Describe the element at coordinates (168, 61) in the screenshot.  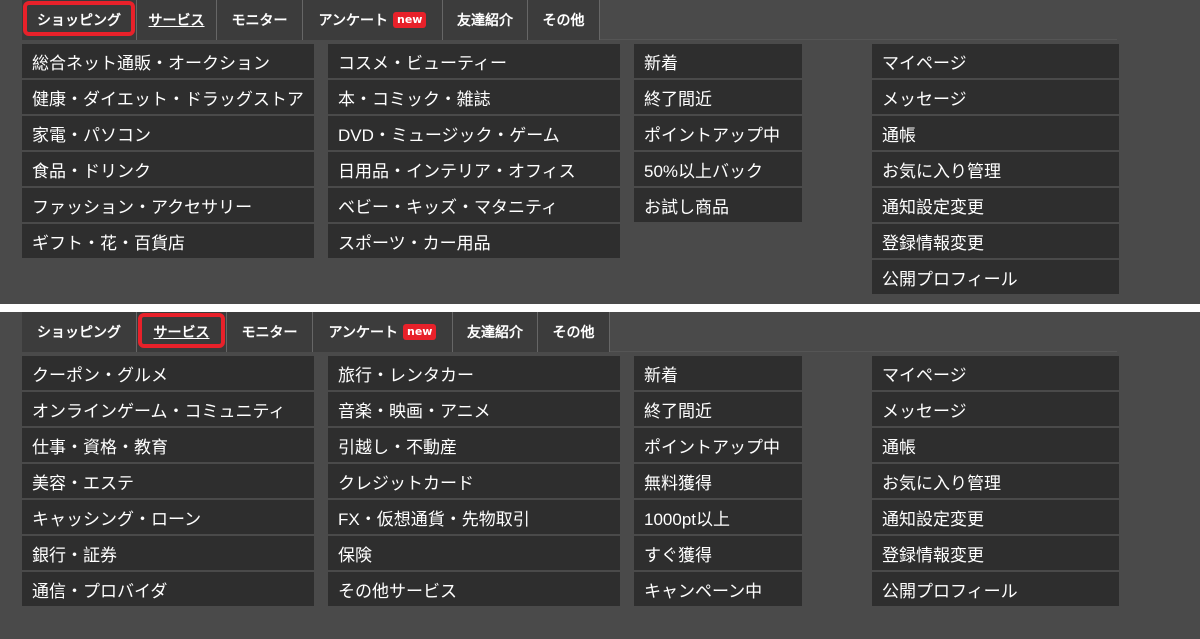
I see `menu-item: 総合ネット通販・オークション` at that location.